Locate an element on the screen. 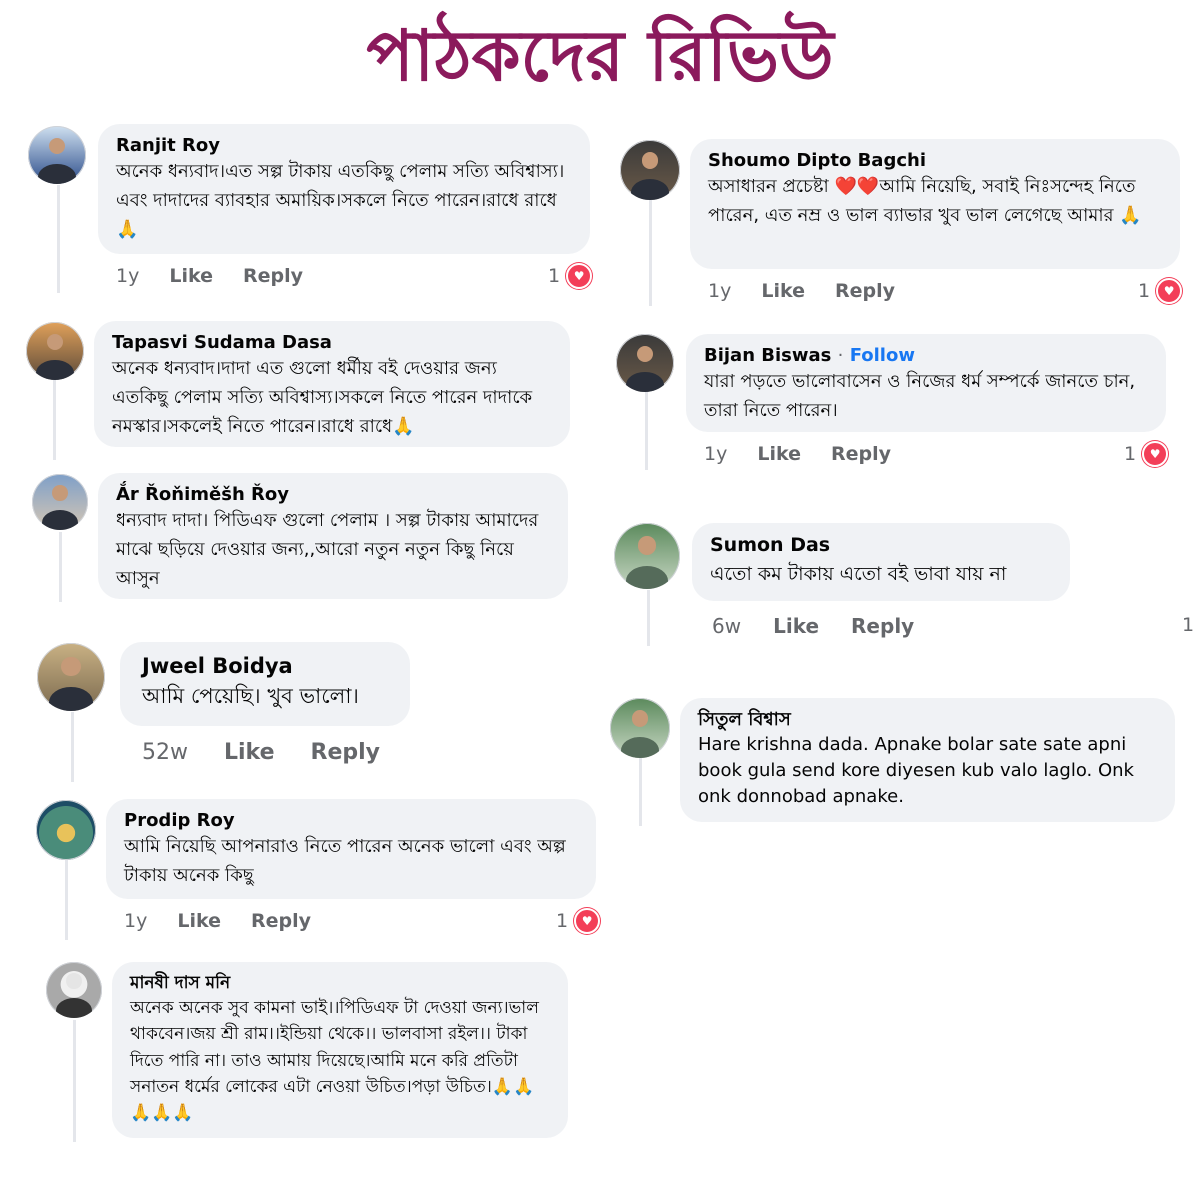  comment-author: Bijan Biswas · Follow is located at coordinates (809, 355).